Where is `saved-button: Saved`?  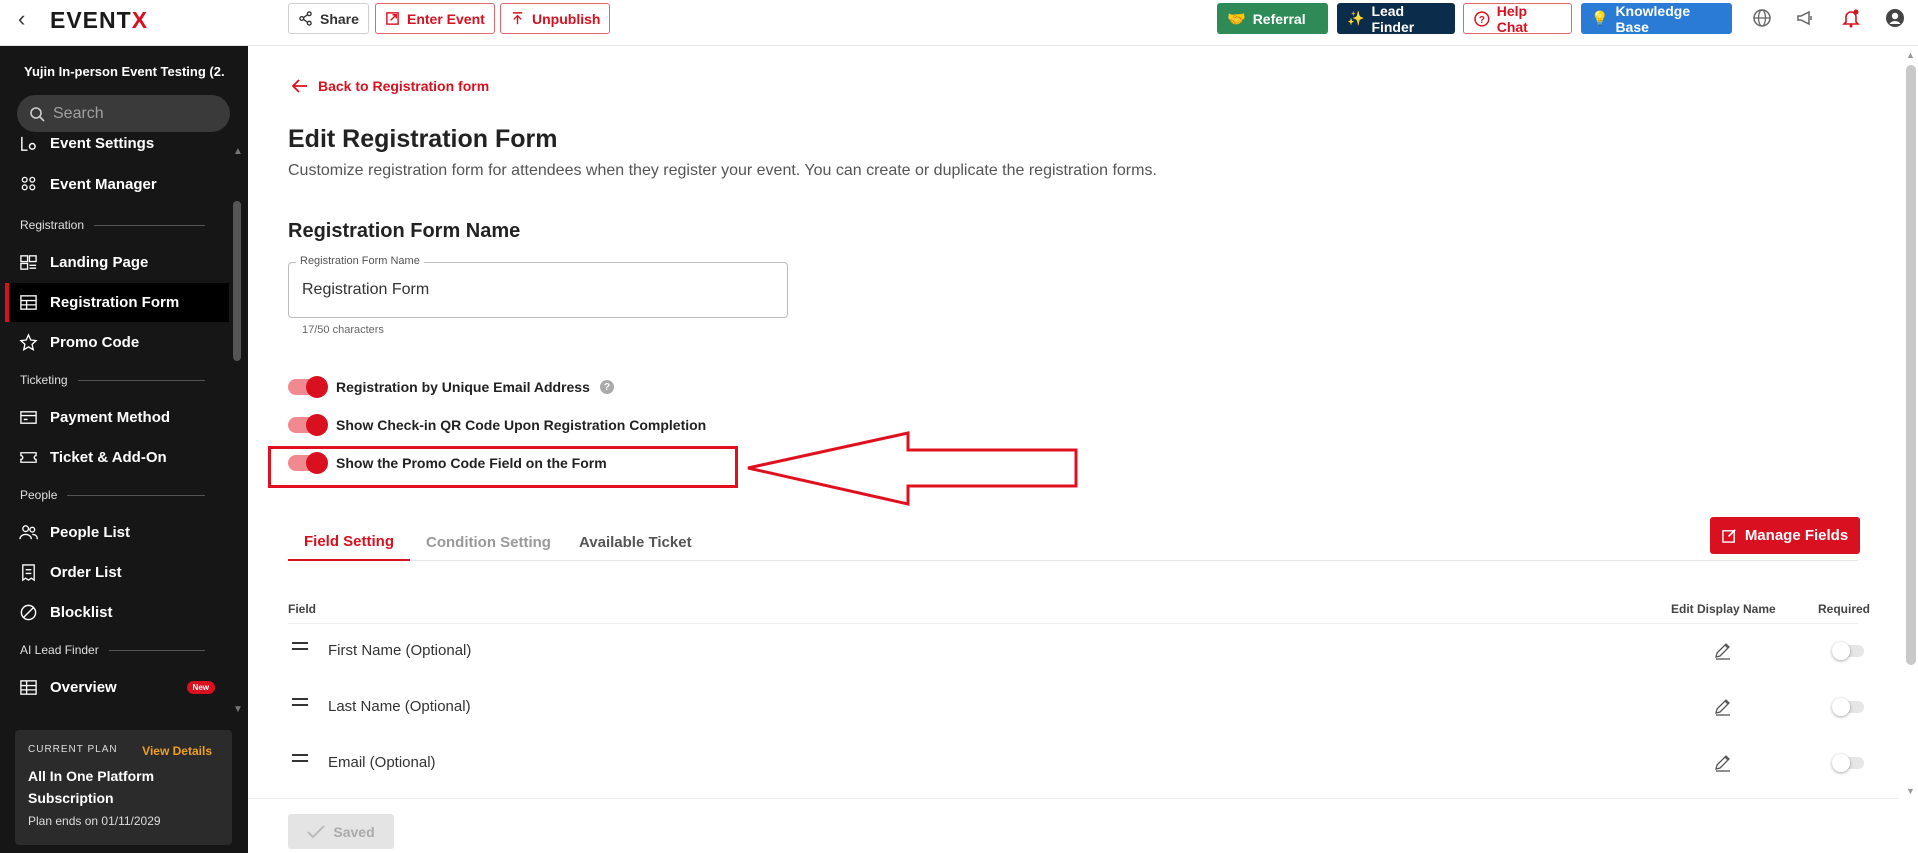
saved-button: Saved is located at coordinates (341, 831).